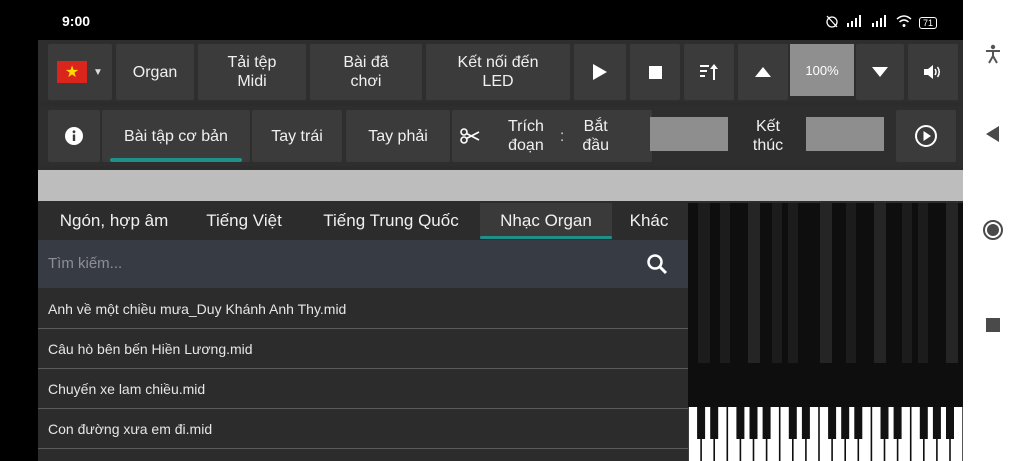  Describe the element at coordinates (689, 134) in the screenshot. I see `start-input` at that location.